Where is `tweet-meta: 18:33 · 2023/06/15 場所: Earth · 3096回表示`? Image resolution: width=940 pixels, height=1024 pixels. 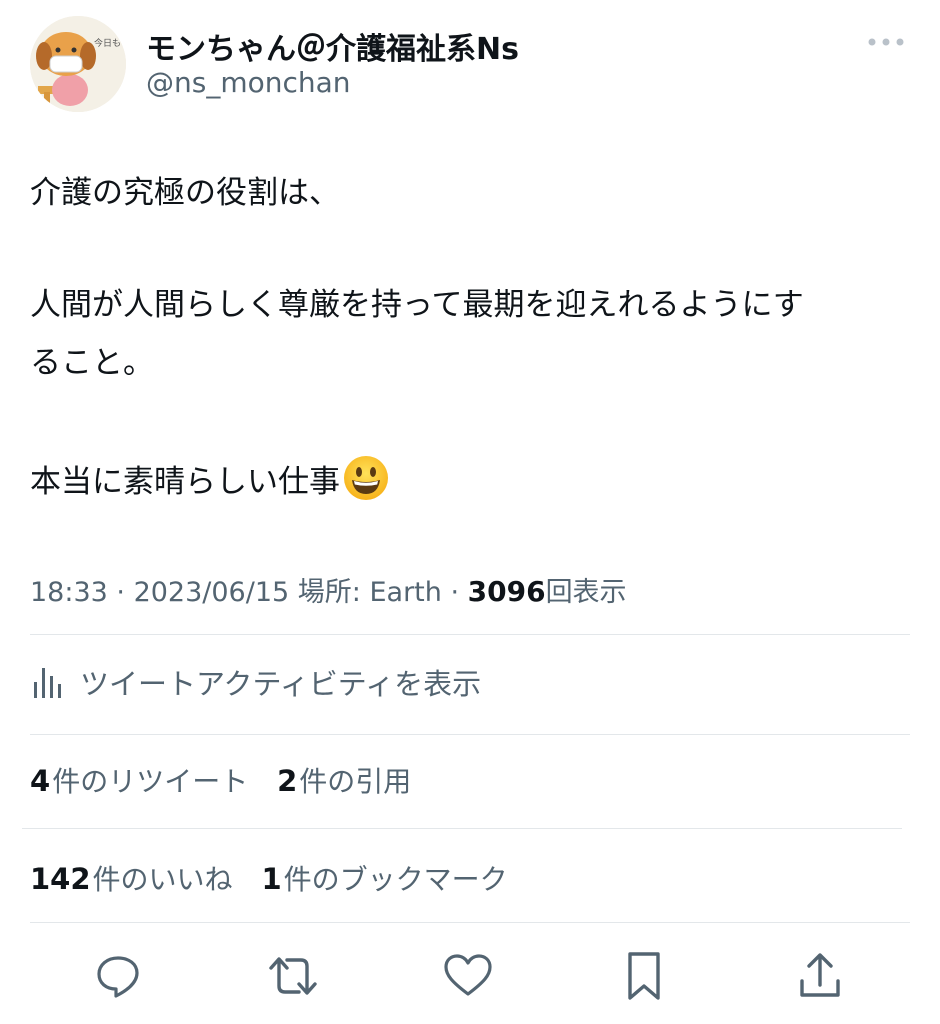
tweet-meta: 18:33 · 2023/06/15 場所: Earth · 3096回表示 is located at coordinates (328, 589).